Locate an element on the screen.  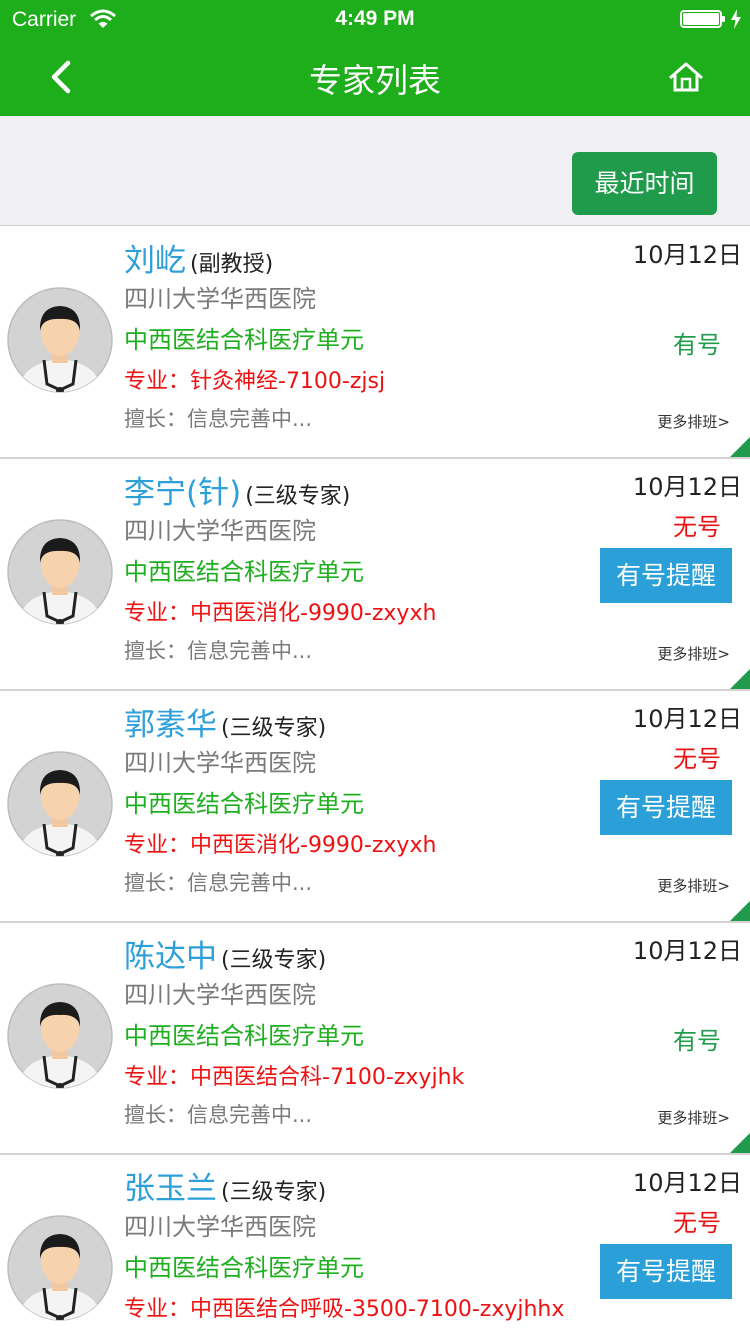
doctor-name-text: 陈达中 is located at coordinates (170, 957).